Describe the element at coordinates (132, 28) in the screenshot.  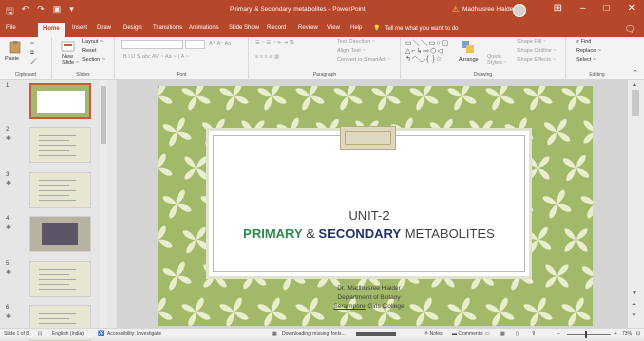
I see `tab-design: Design` at that location.